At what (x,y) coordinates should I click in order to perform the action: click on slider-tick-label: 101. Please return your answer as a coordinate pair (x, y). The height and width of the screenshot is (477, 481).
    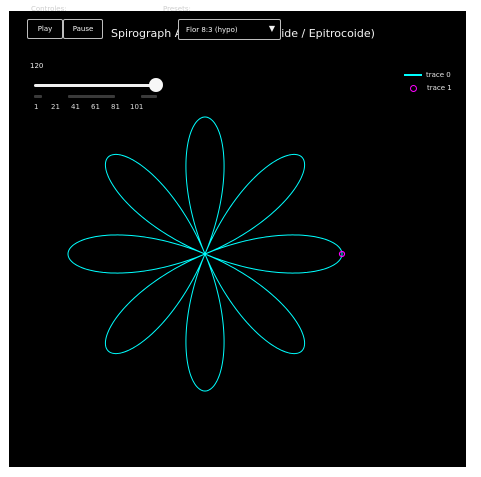
    Looking at the image, I should click on (137, 107).